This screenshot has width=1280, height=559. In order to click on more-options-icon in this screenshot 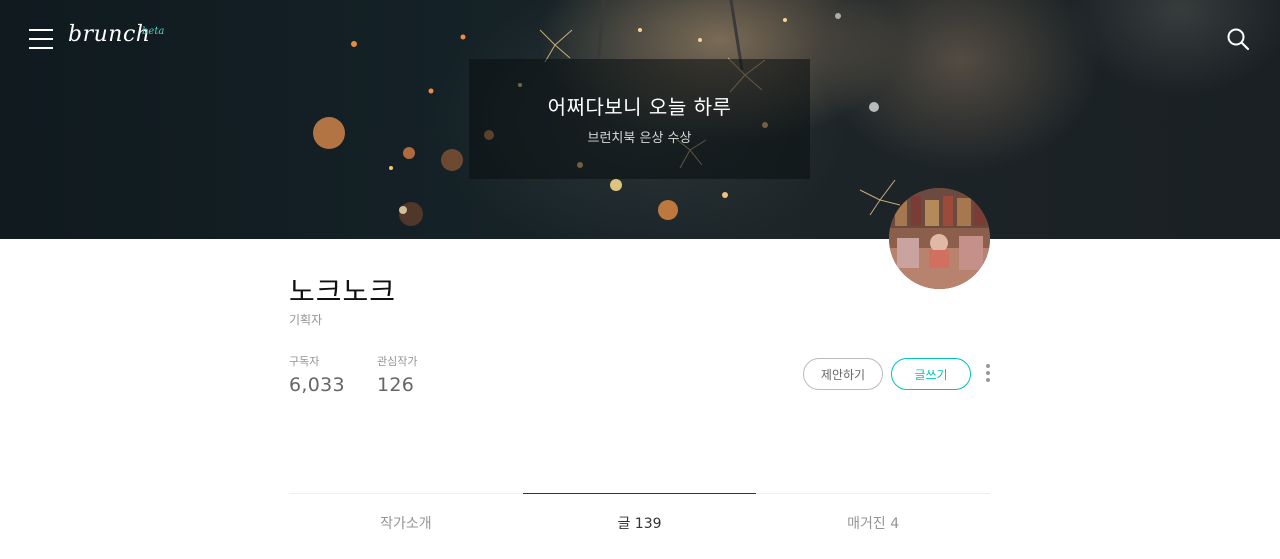, I will do `click(988, 374)`.